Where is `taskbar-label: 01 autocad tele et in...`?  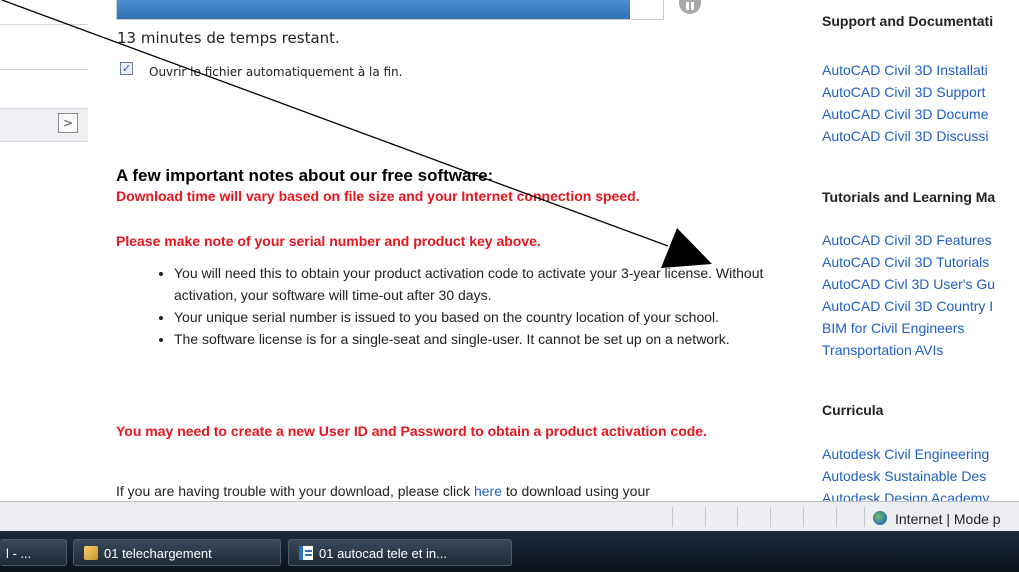 taskbar-label: 01 autocad tele et in... is located at coordinates (383, 553).